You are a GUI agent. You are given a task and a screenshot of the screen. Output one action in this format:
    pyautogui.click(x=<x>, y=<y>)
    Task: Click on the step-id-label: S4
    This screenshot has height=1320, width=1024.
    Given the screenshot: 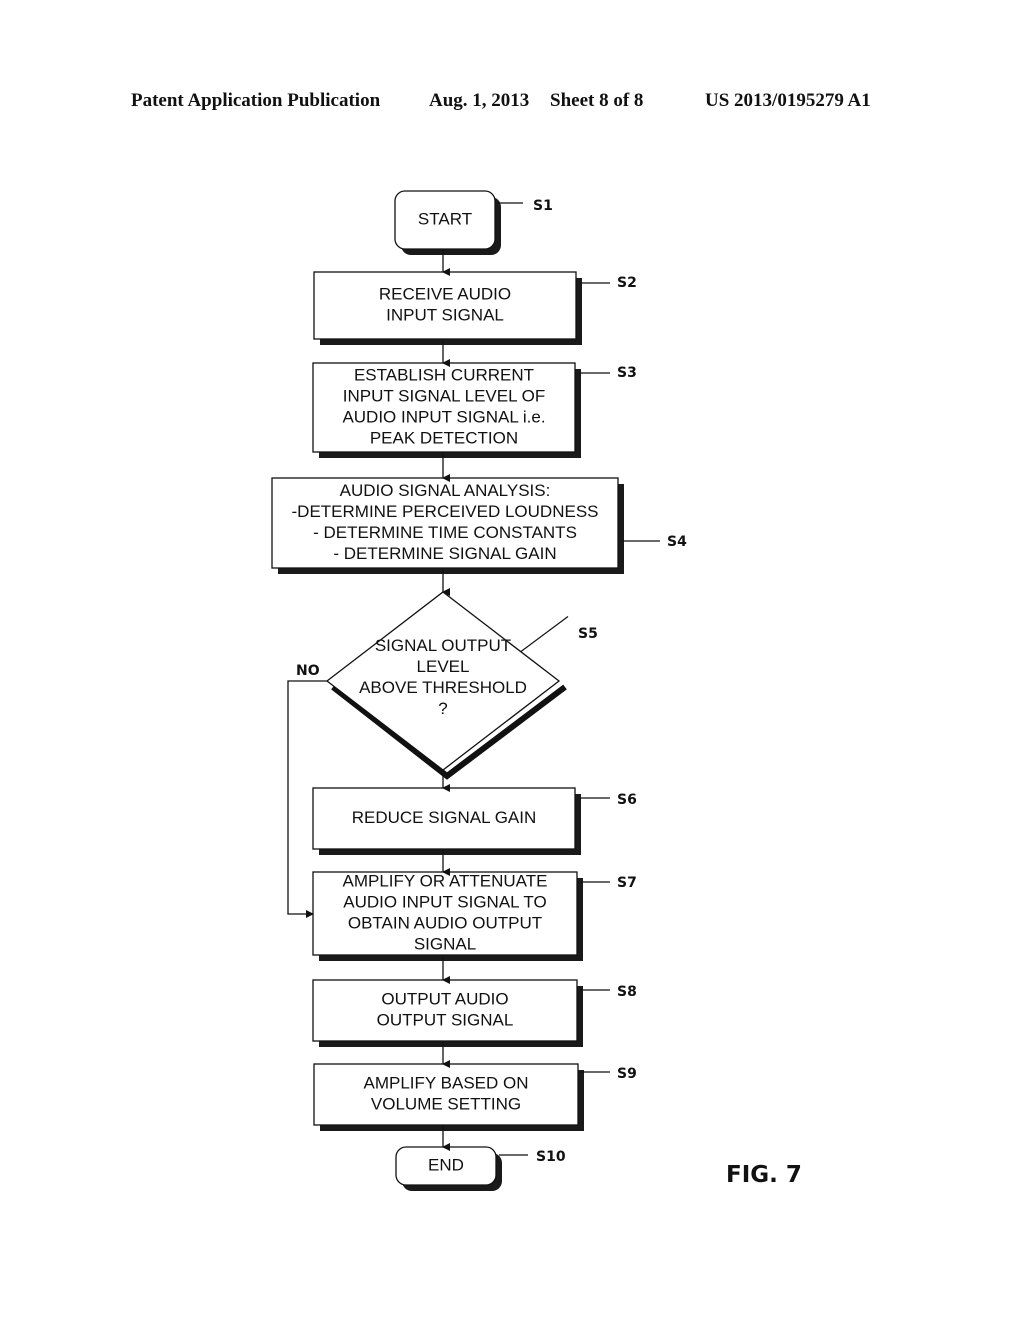 What is the action you would take?
    pyautogui.click(x=677, y=542)
    